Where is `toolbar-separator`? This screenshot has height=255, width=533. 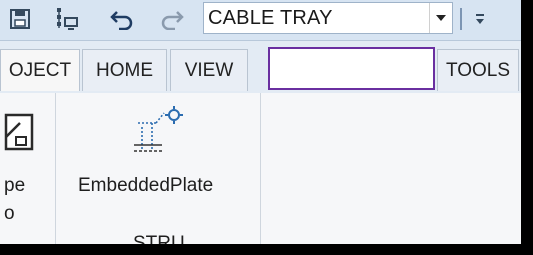 toolbar-separator is located at coordinates (461, 19).